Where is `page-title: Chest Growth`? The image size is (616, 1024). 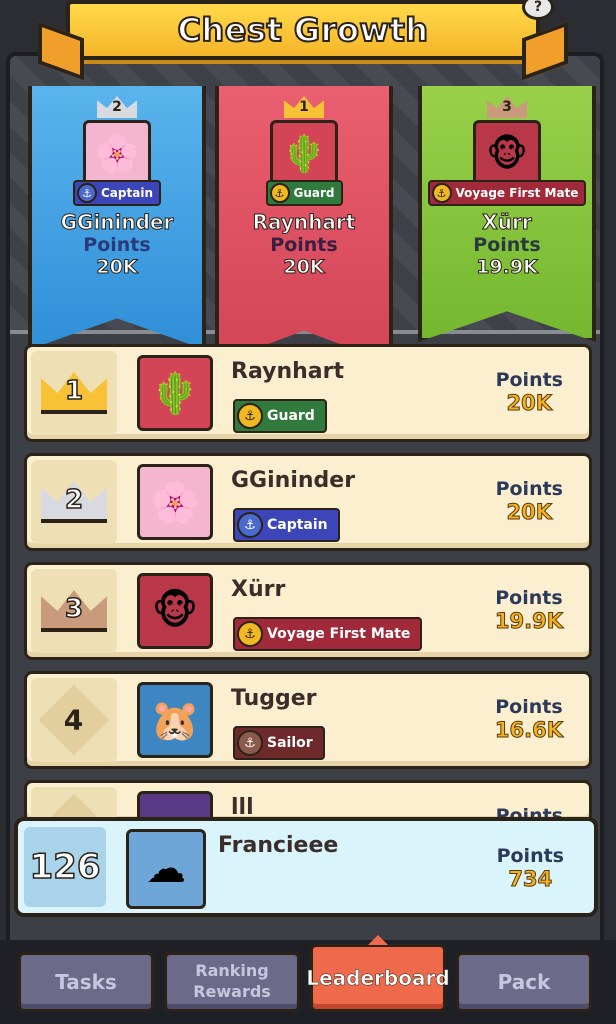
page-title: Chest Growth is located at coordinates (302, 30).